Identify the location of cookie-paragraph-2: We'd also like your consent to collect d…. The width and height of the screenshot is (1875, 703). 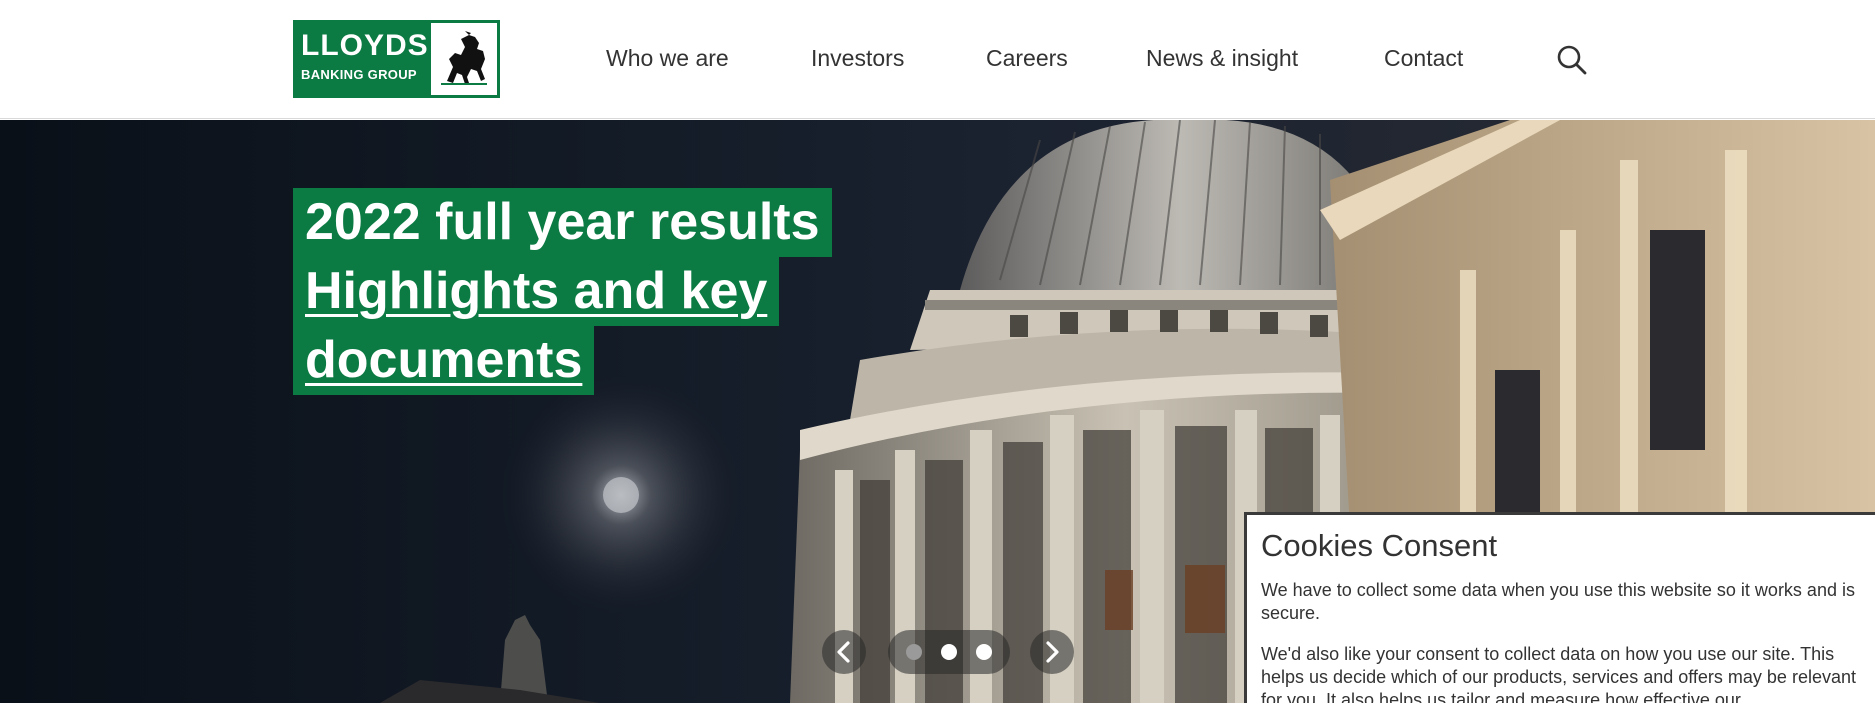
(1558, 673).